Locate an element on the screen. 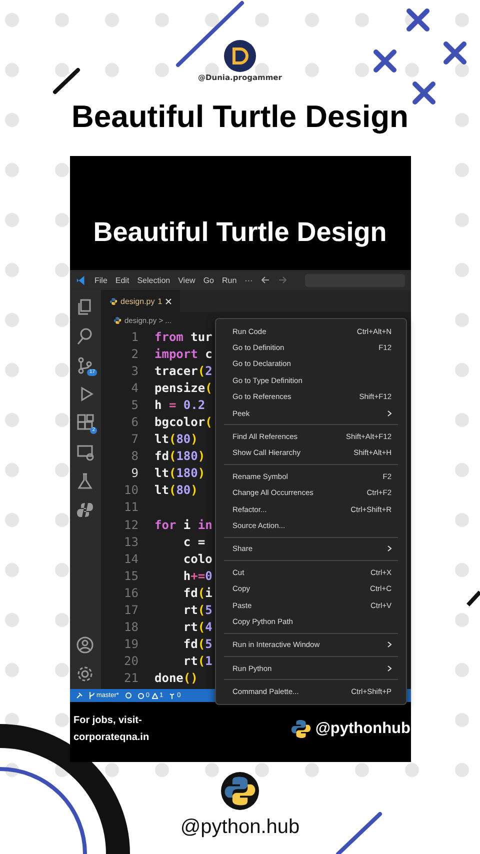  line-number: 4 is located at coordinates (134, 387).